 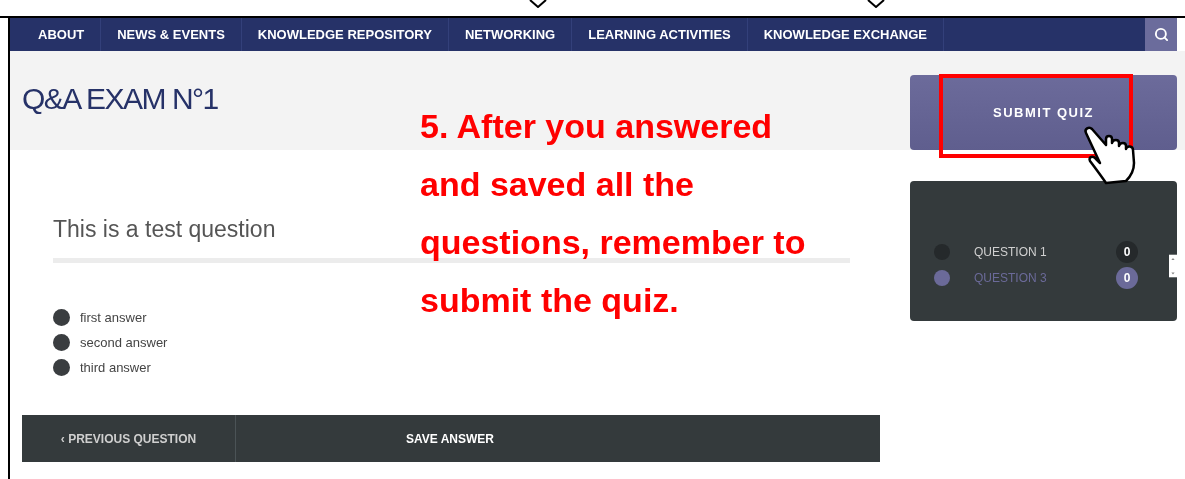 What do you see at coordinates (164, 229) in the screenshot?
I see `question-text: This is a test question` at bounding box center [164, 229].